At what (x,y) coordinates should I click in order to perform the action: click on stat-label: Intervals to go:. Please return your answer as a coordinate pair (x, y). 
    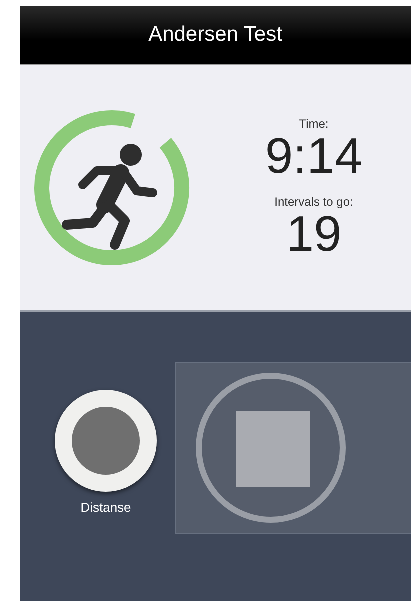
    Looking at the image, I should click on (314, 201).